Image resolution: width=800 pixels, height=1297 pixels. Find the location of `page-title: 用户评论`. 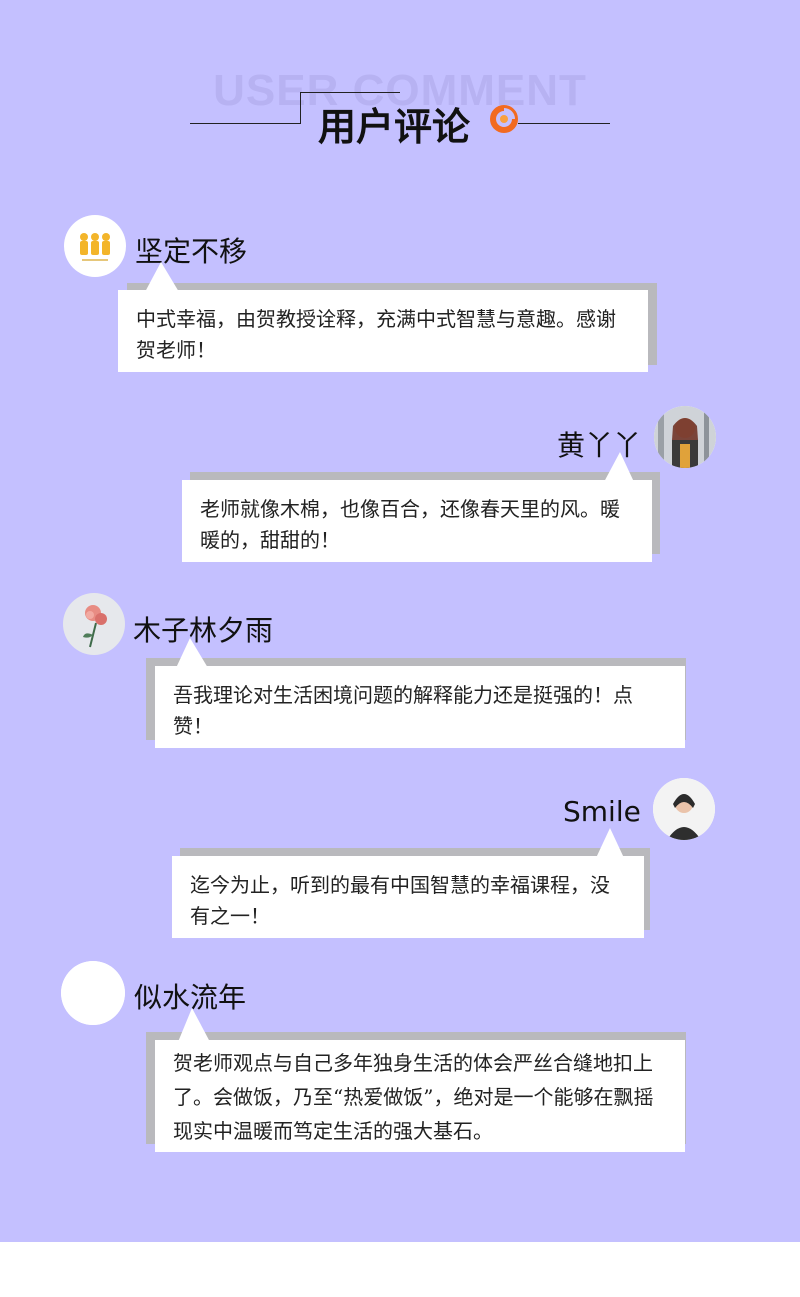

page-title: 用户评论 is located at coordinates (394, 127).